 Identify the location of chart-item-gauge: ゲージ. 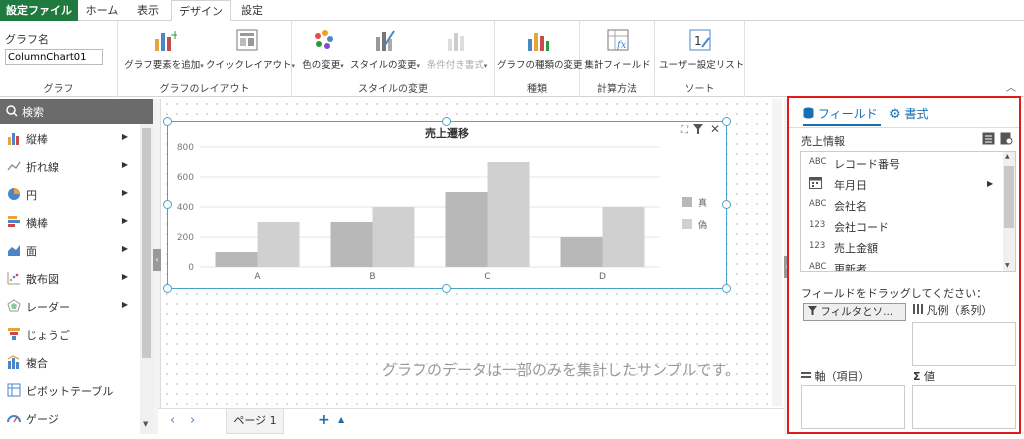
(70, 418).